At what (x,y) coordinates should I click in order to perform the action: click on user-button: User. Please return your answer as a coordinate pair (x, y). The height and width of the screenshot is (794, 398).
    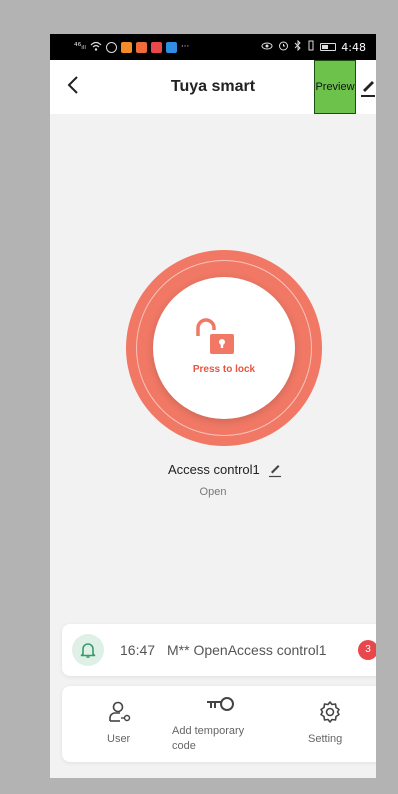
    Looking at the image, I should click on (118, 724).